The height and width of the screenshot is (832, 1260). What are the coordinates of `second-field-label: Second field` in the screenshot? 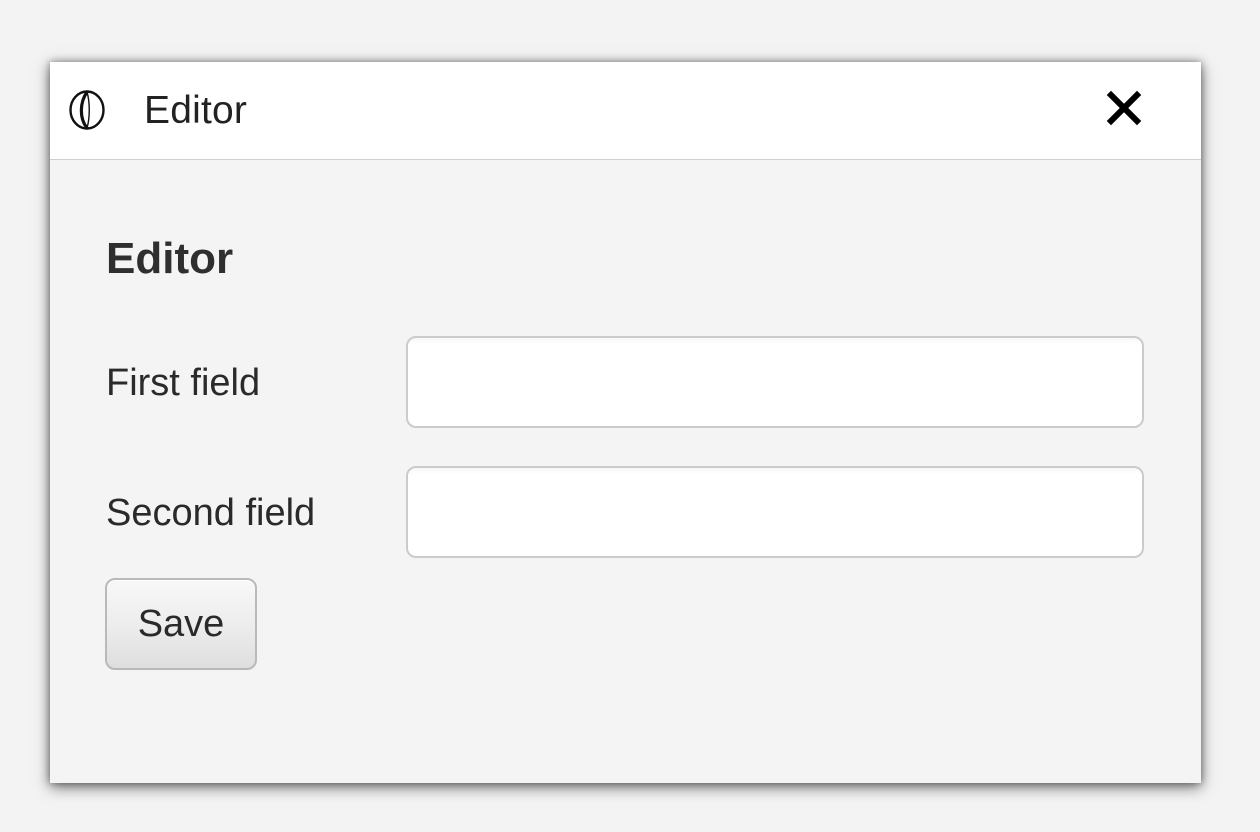 It's located at (211, 513).